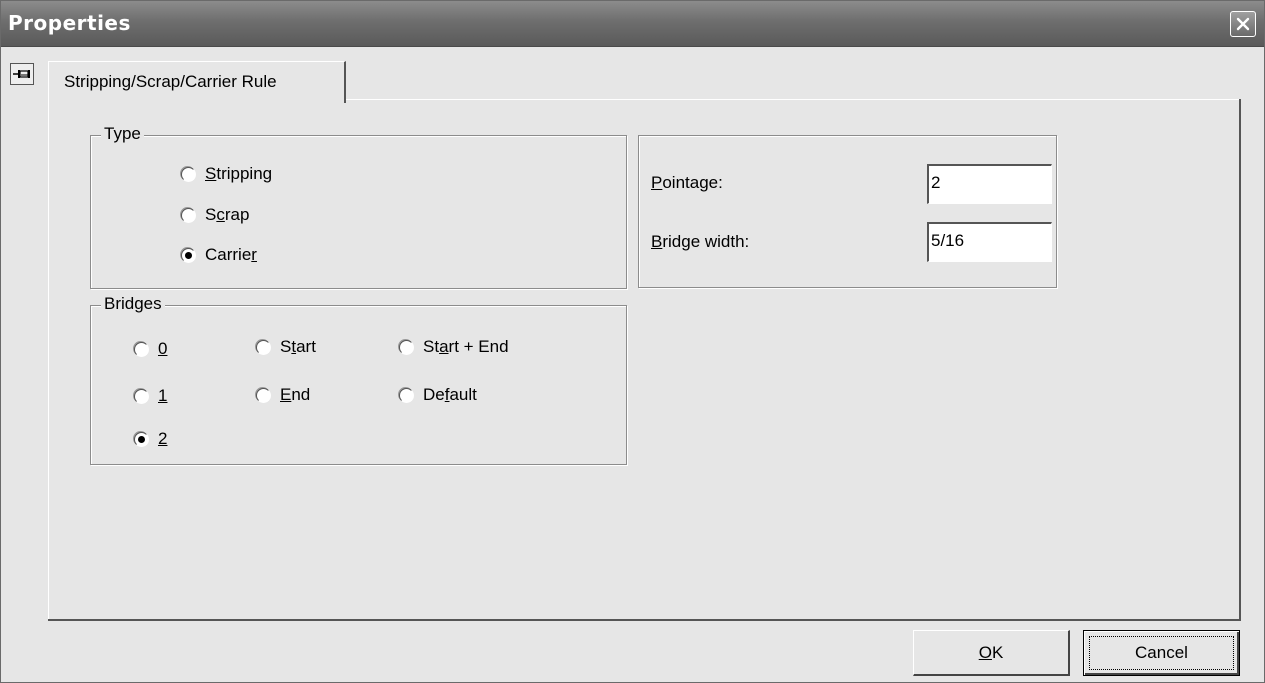 The image size is (1265, 683). I want to click on radio-bridges-start-indicator, so click(263, 347).